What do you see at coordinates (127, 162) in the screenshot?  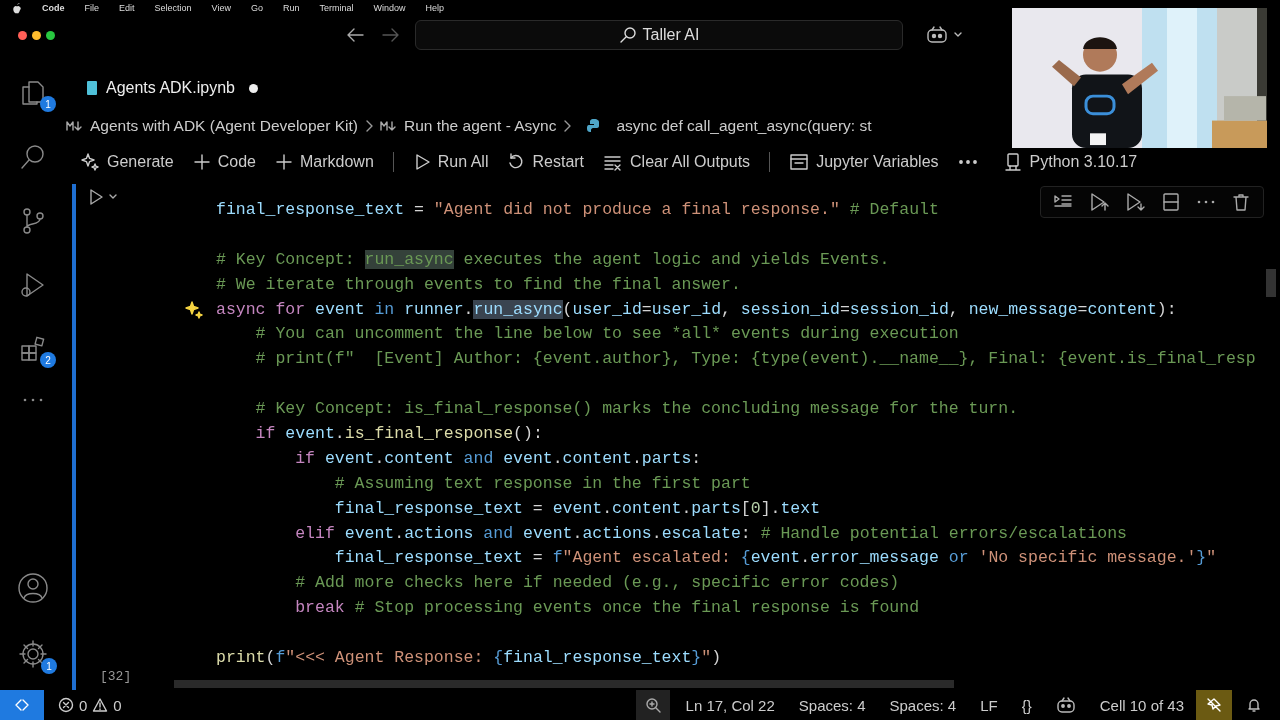 I see `toolbar-button: Generate` at bounding box center [127, 162].